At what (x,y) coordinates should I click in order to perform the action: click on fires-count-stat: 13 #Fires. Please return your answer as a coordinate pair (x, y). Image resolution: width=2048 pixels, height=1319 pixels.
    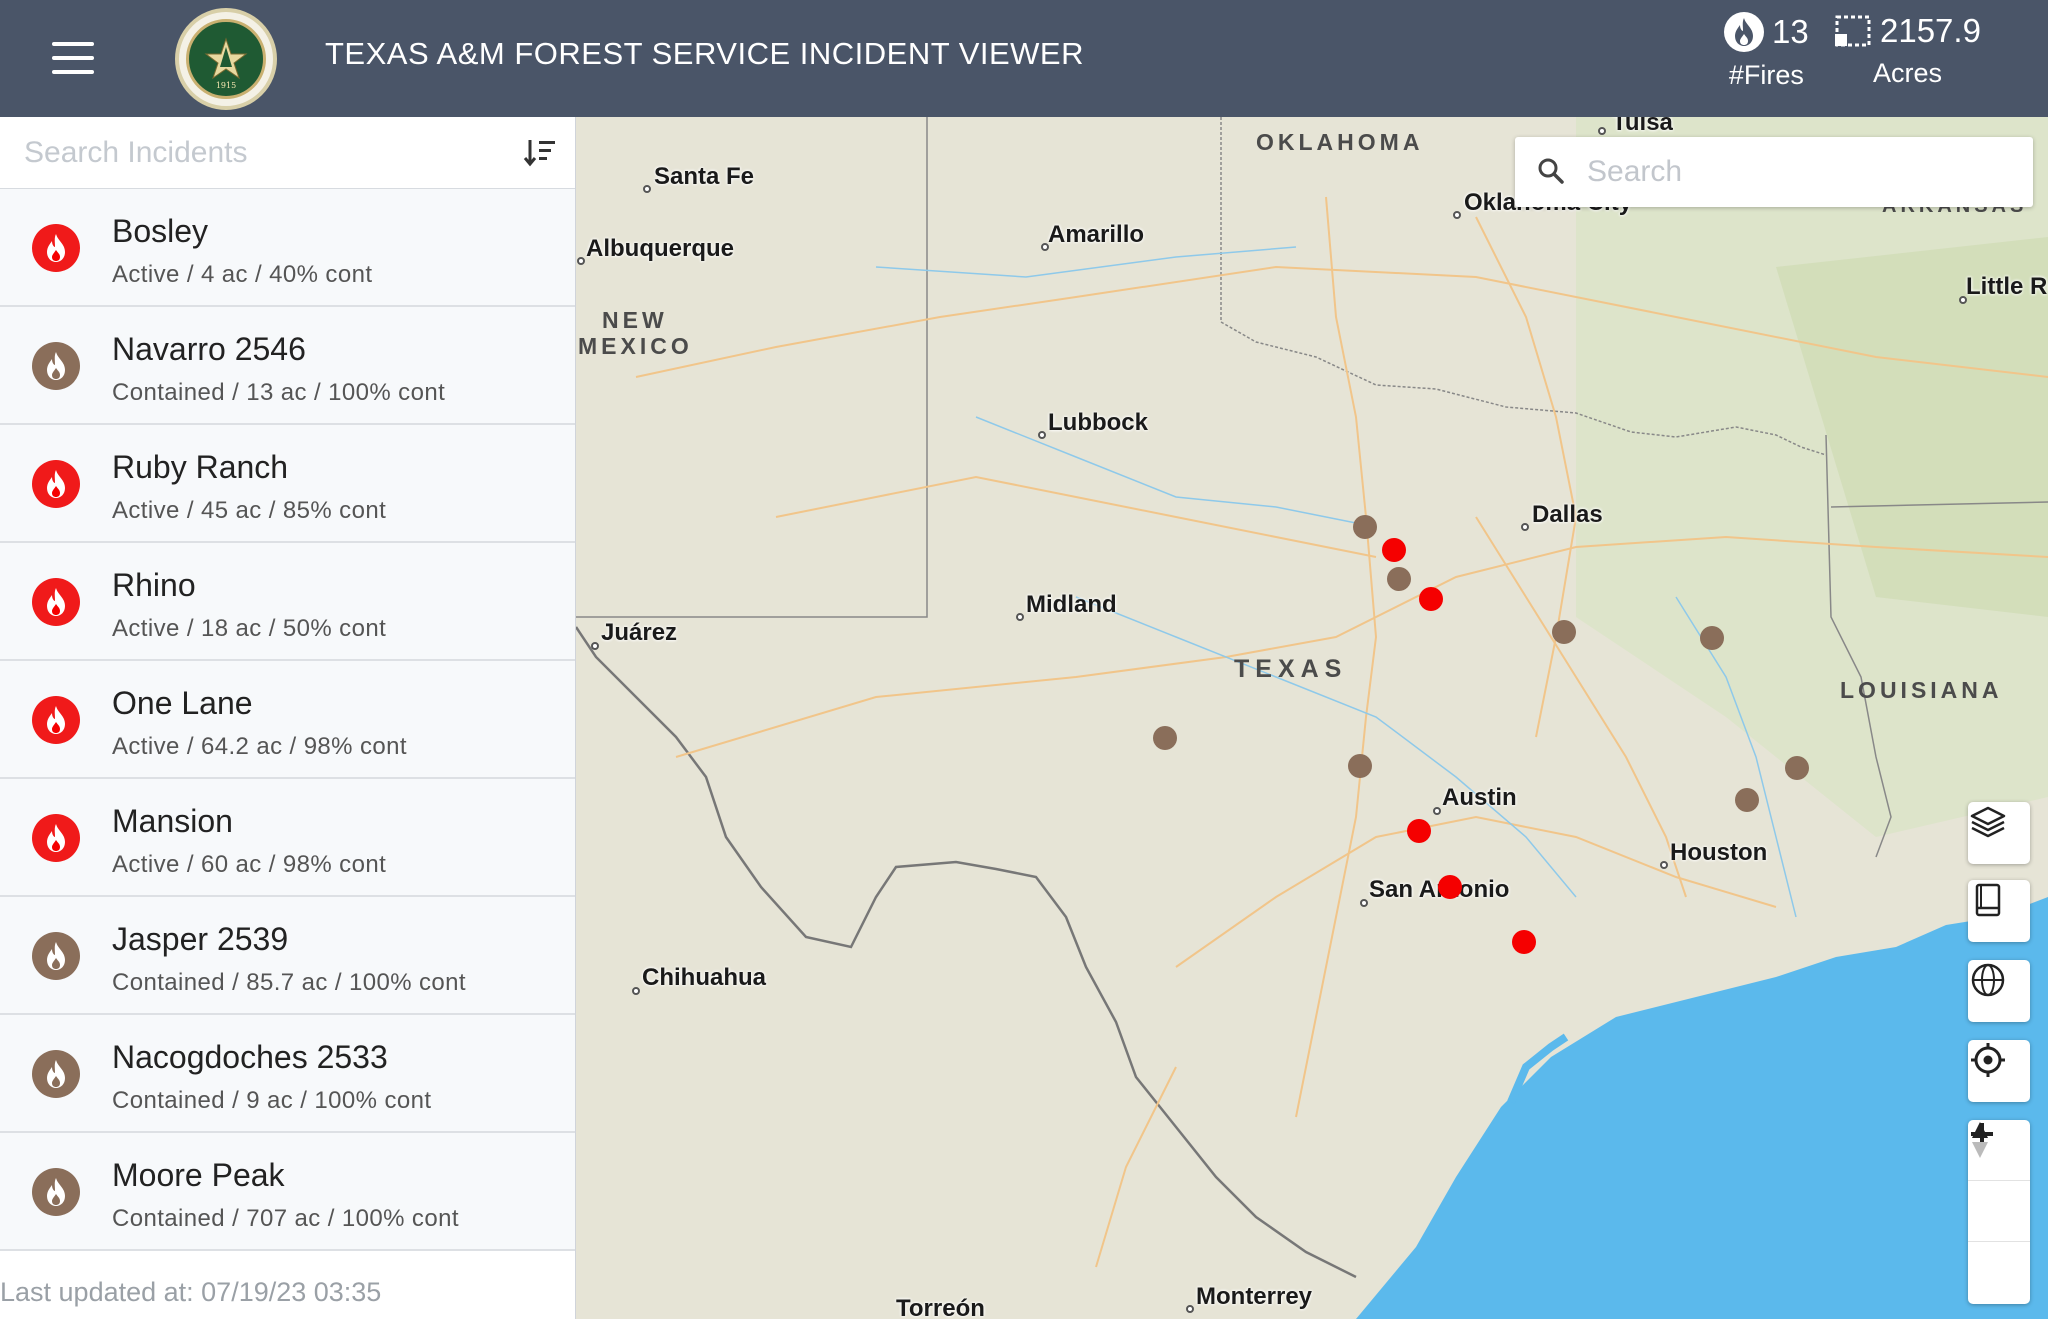
    Looking at the image, I should click on (1766, 51).